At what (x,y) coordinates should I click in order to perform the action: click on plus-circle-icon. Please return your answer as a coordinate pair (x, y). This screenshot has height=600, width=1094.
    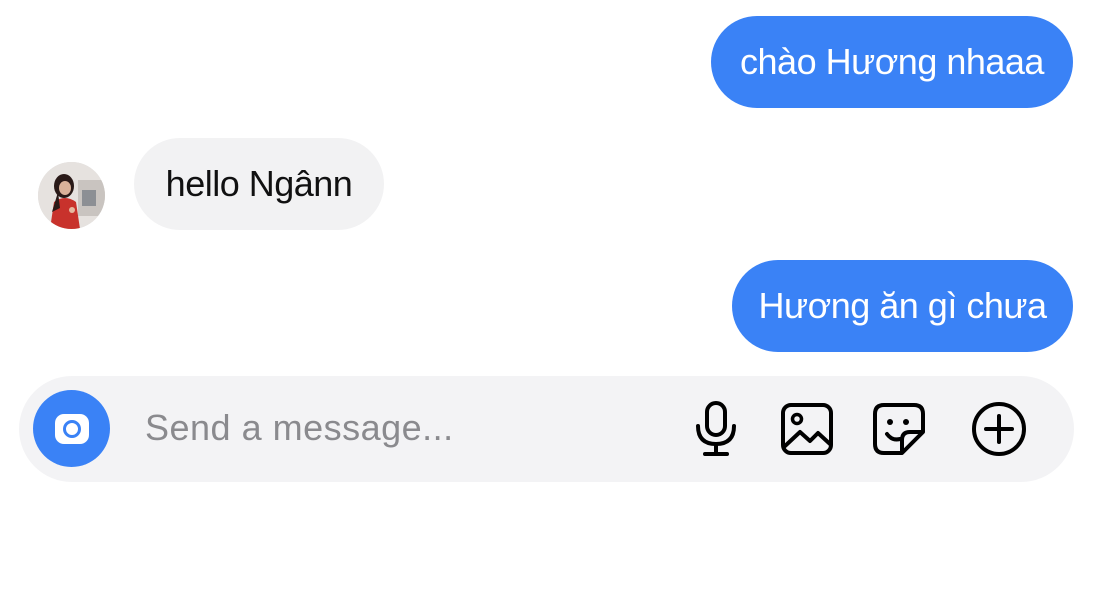
    Looking at the image, I should click on (999, 429).